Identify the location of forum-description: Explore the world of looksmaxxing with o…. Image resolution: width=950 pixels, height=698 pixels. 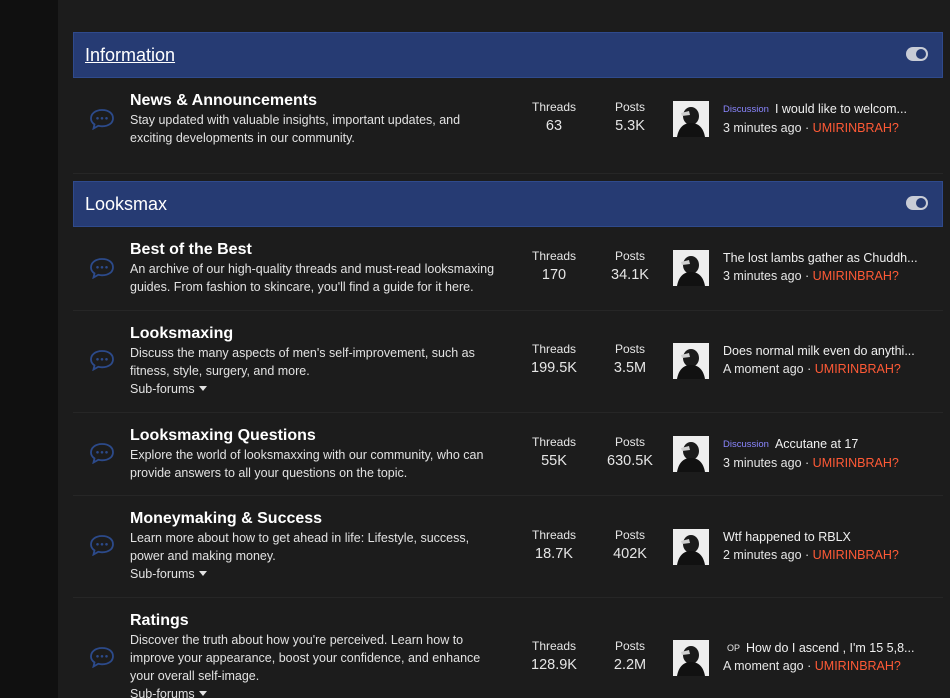
(307, 455).